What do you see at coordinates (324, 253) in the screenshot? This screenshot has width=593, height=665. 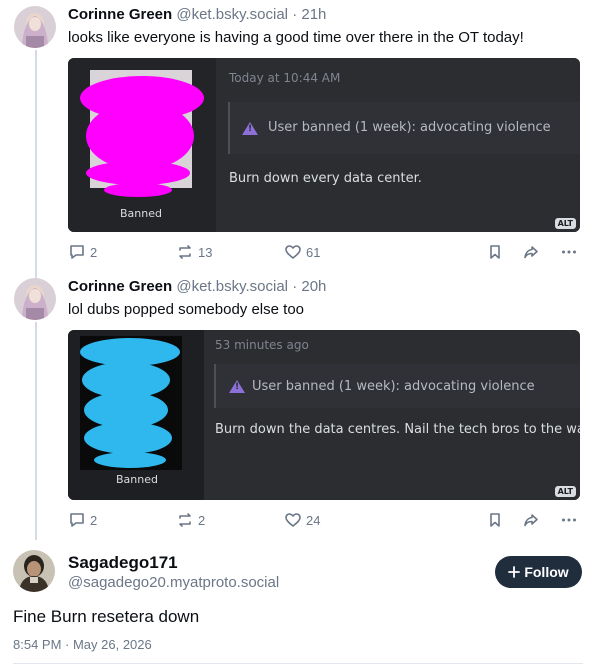 I see `post-actions: 2 13 61` at bounding box center [324, 253].